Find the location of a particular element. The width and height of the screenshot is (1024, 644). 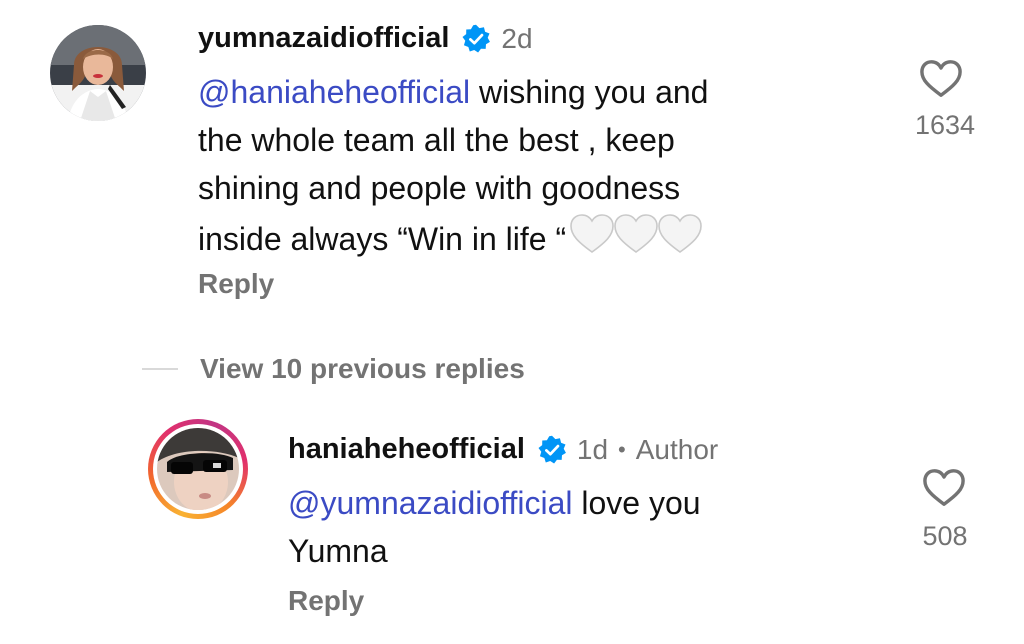

view-previous-replies-button: View 10 previous replies is located at coordinates (362, 369).